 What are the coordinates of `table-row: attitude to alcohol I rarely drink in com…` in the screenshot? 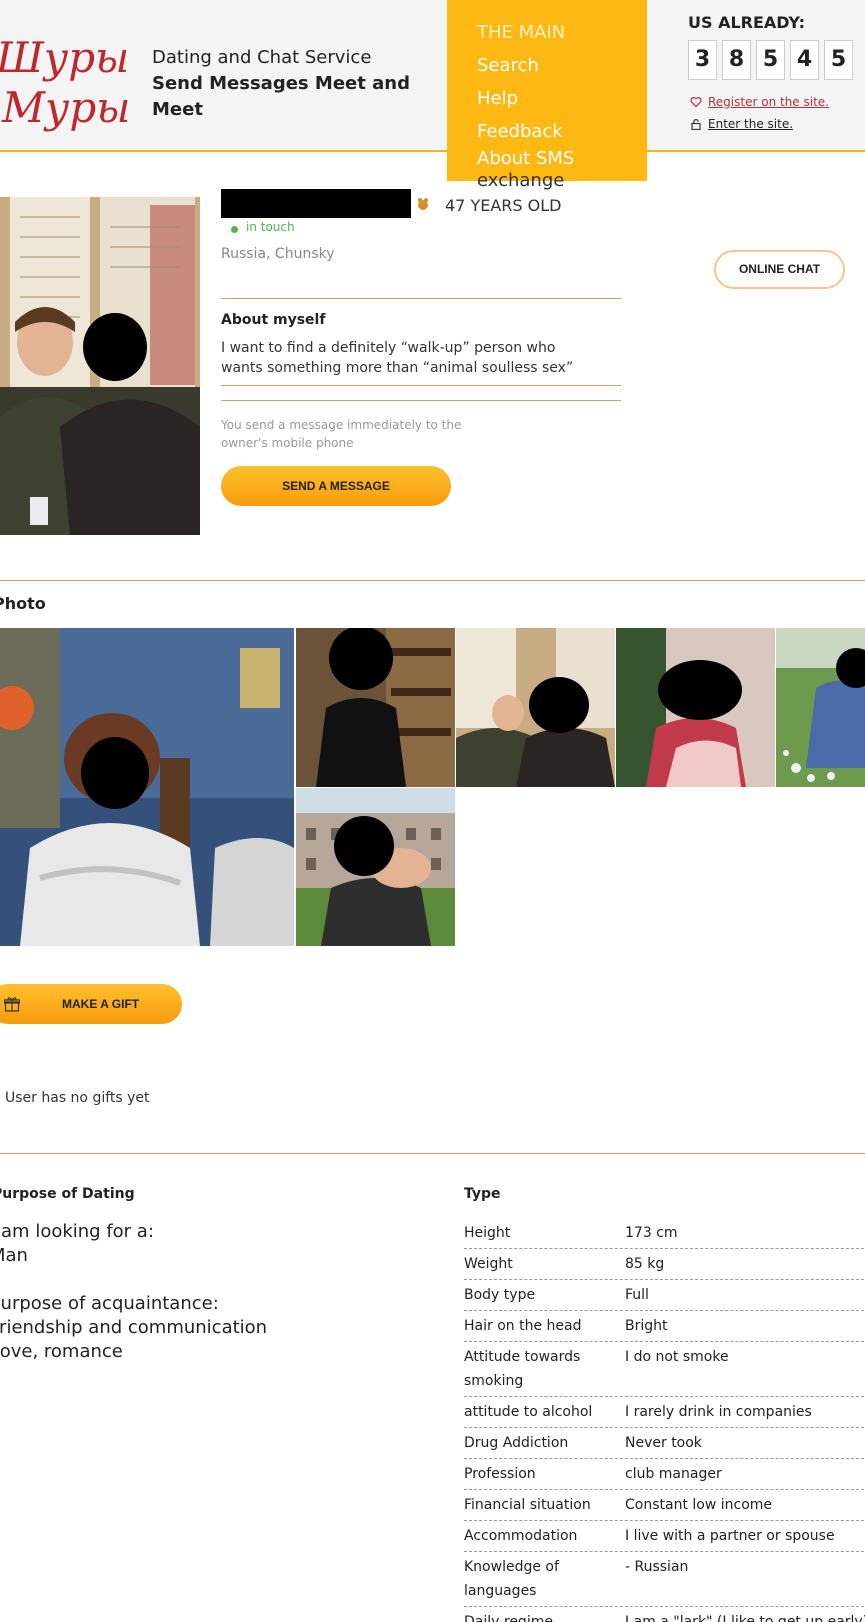 It's located at (664, 1412).